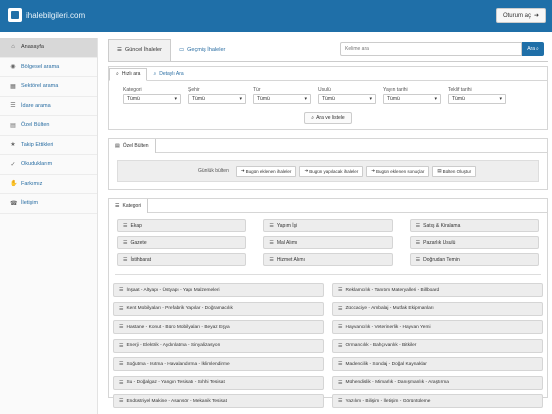 The width and height of the screenshot is (552, 414). What do you see at coordinates (276, 16) in the screenshot?
I see `top-bar: ihalebilgileri.com Oturum aç ➜` at bounding box center [276, 16].